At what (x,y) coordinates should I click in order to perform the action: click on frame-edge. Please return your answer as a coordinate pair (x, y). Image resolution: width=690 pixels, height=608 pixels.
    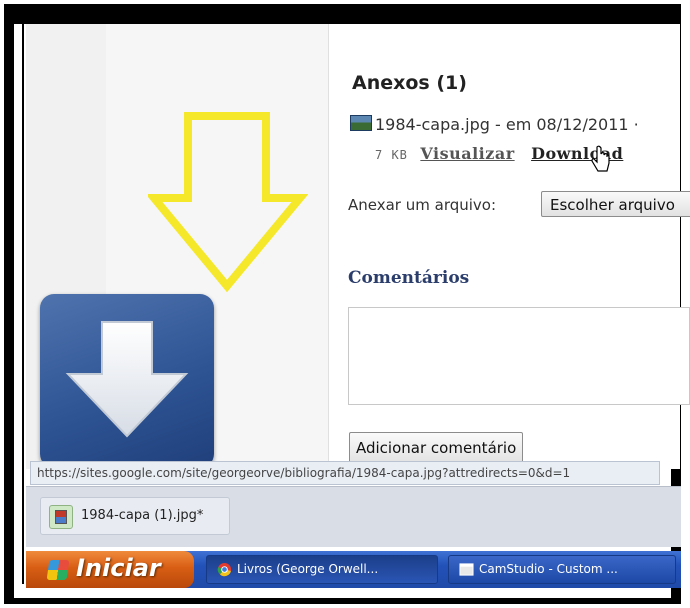
    Looking at the image, I should click on (23, 304).